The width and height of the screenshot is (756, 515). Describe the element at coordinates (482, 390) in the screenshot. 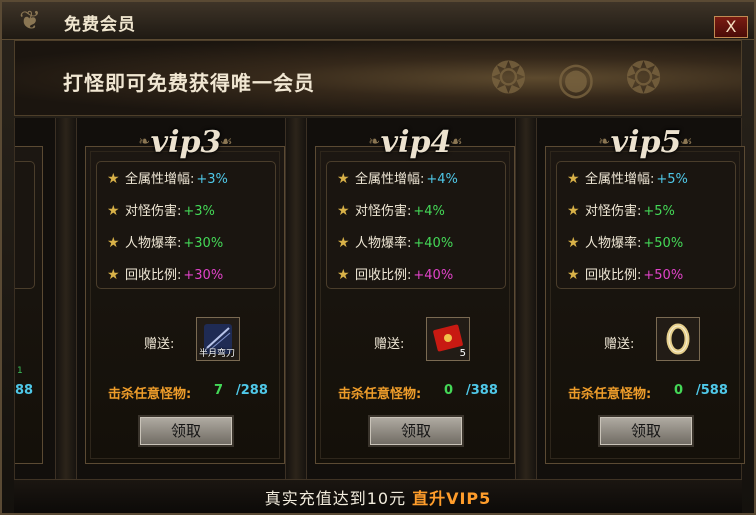

I see `kill-max: /388` at that location.